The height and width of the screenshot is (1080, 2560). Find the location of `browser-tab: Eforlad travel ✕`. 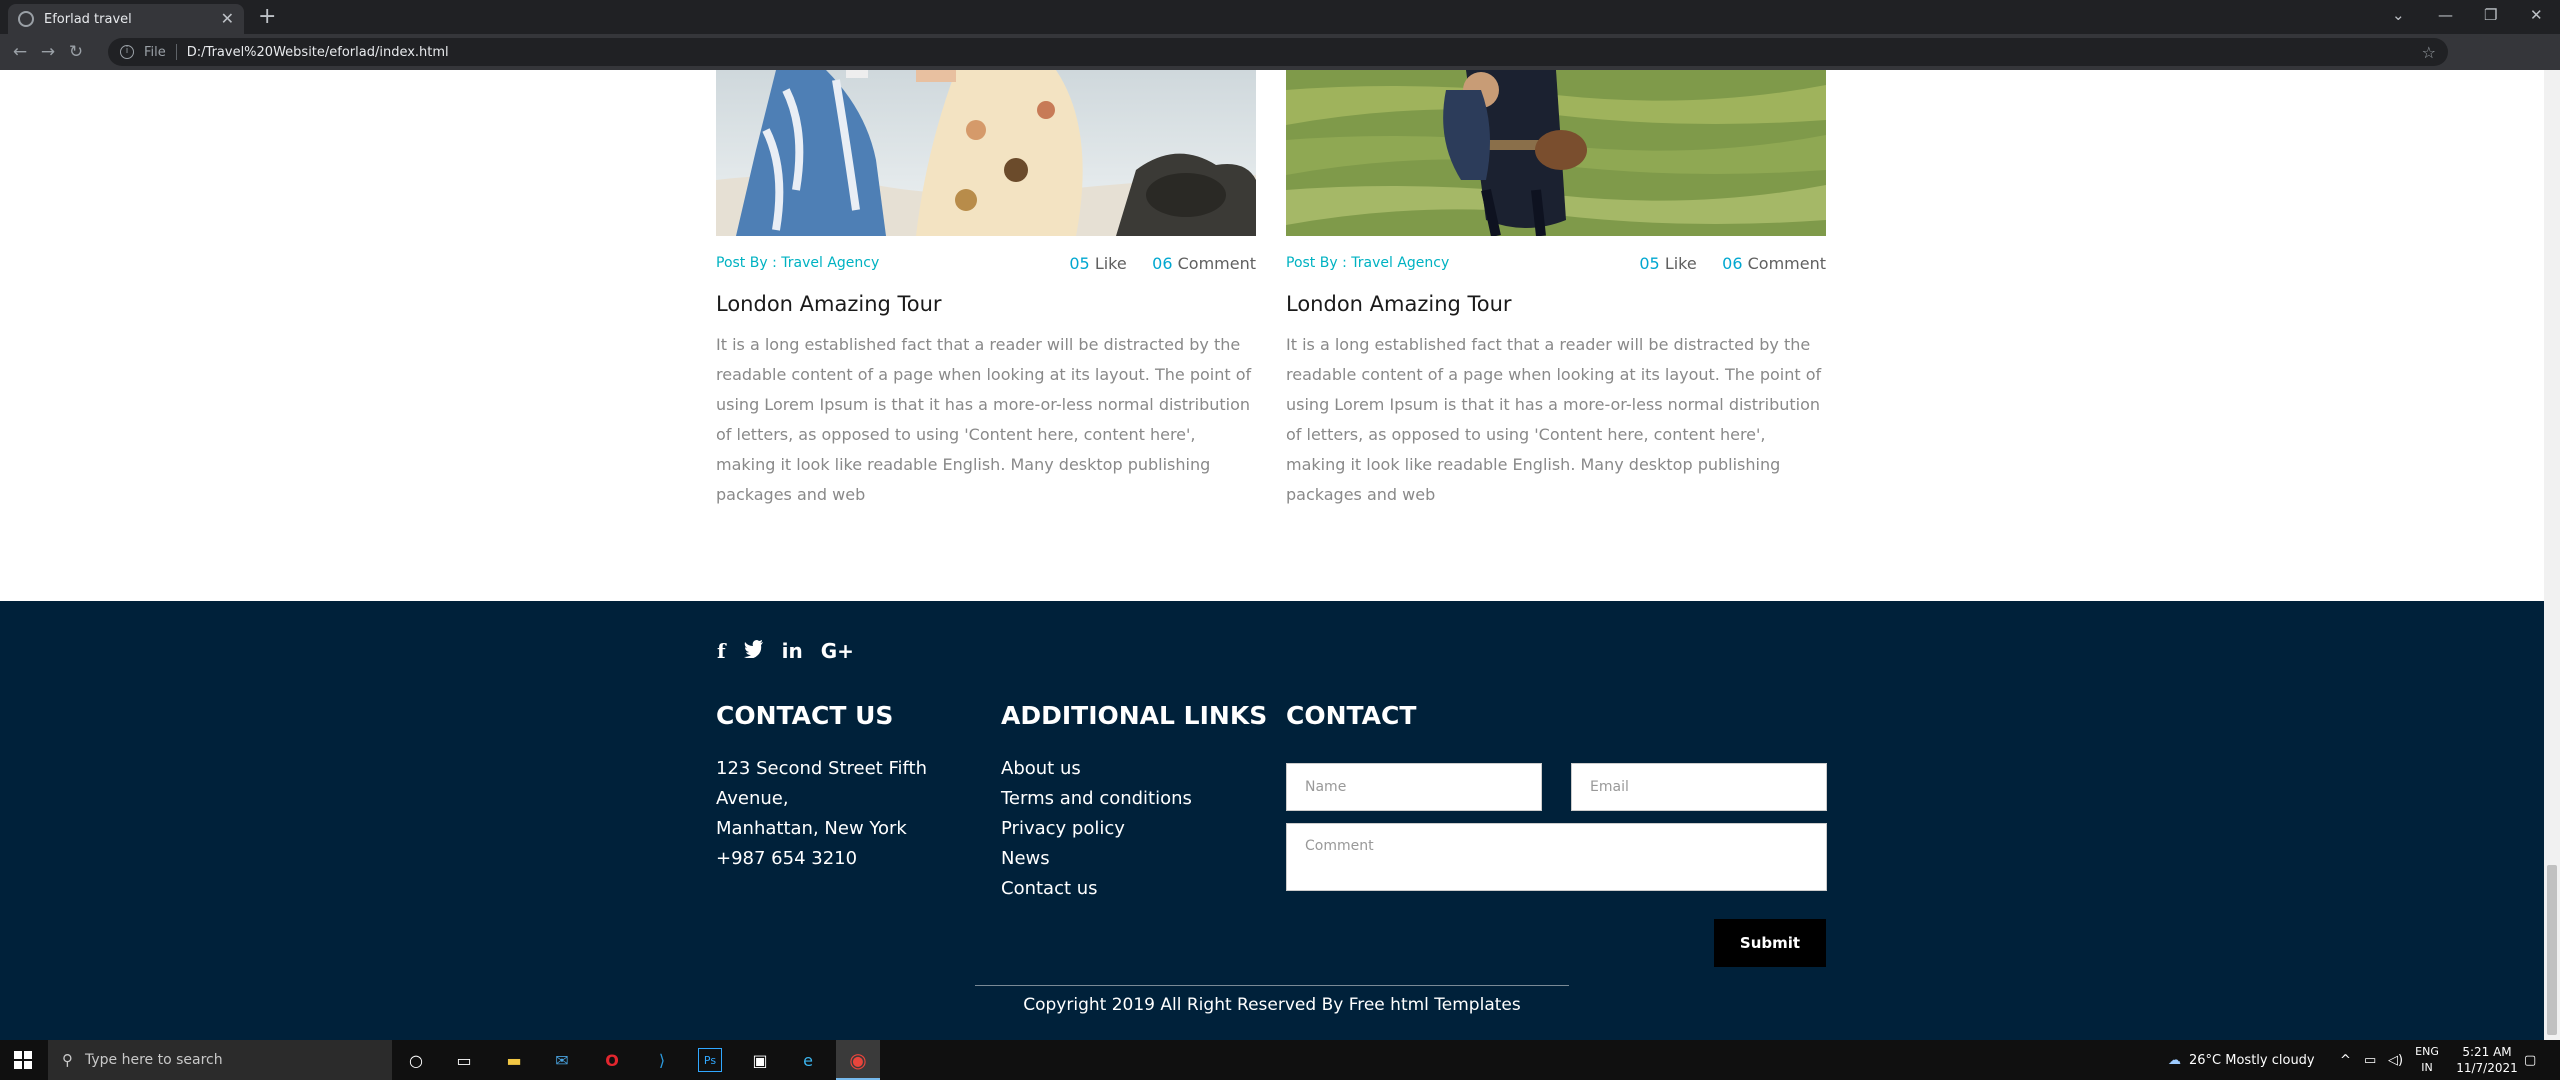

browser-tab: Eforlad travel ✕ is located at coordinates (126, 19).